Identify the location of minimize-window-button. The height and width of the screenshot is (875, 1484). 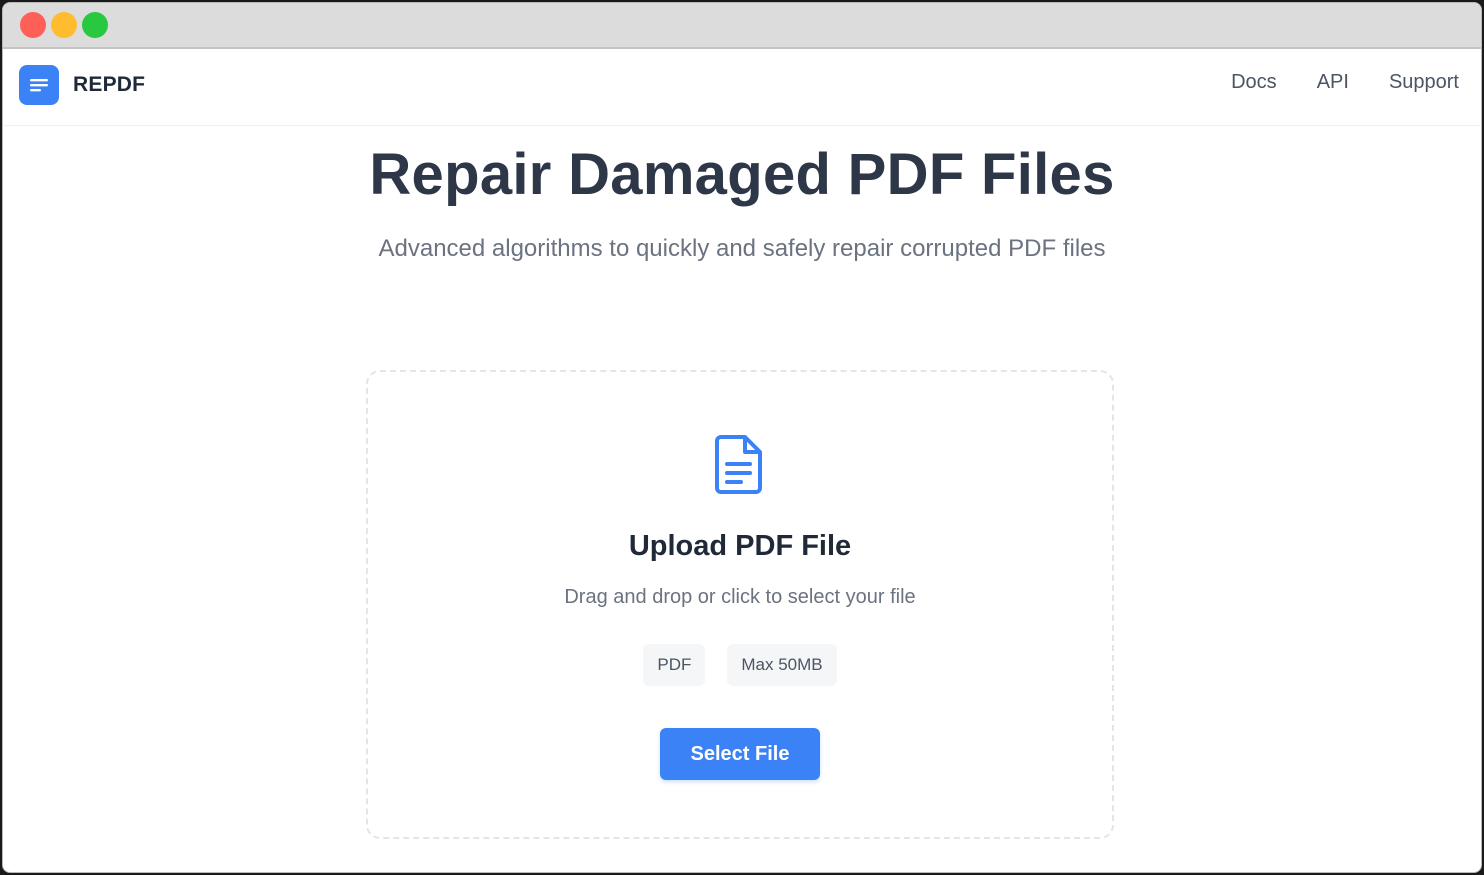
(64, 25).